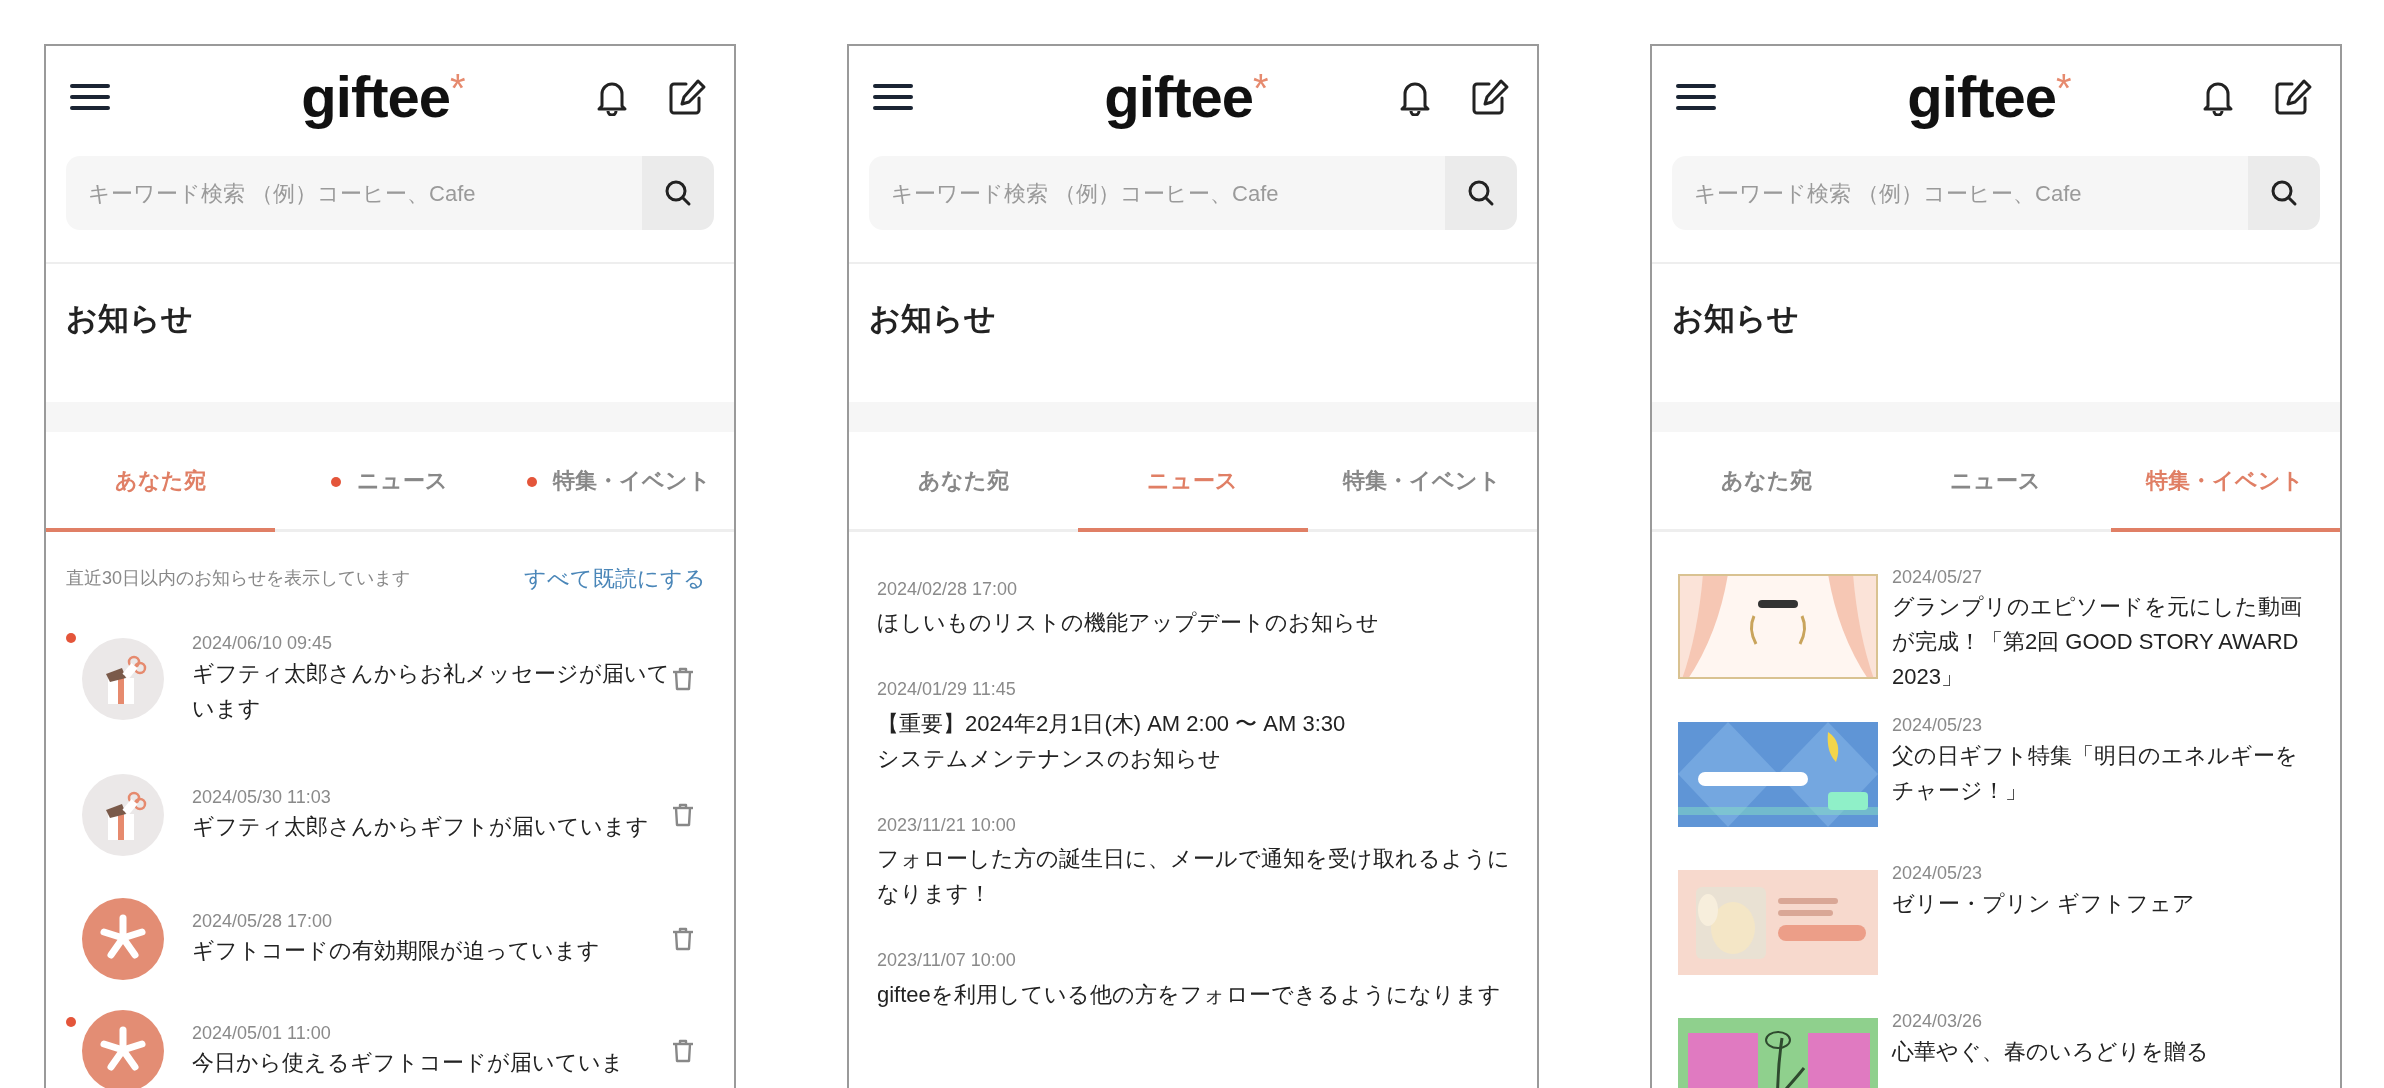  Describe the element at coordinates (263, 644) in the screenshot. I see `date-text: 2024/06/10 09:45` at that location.